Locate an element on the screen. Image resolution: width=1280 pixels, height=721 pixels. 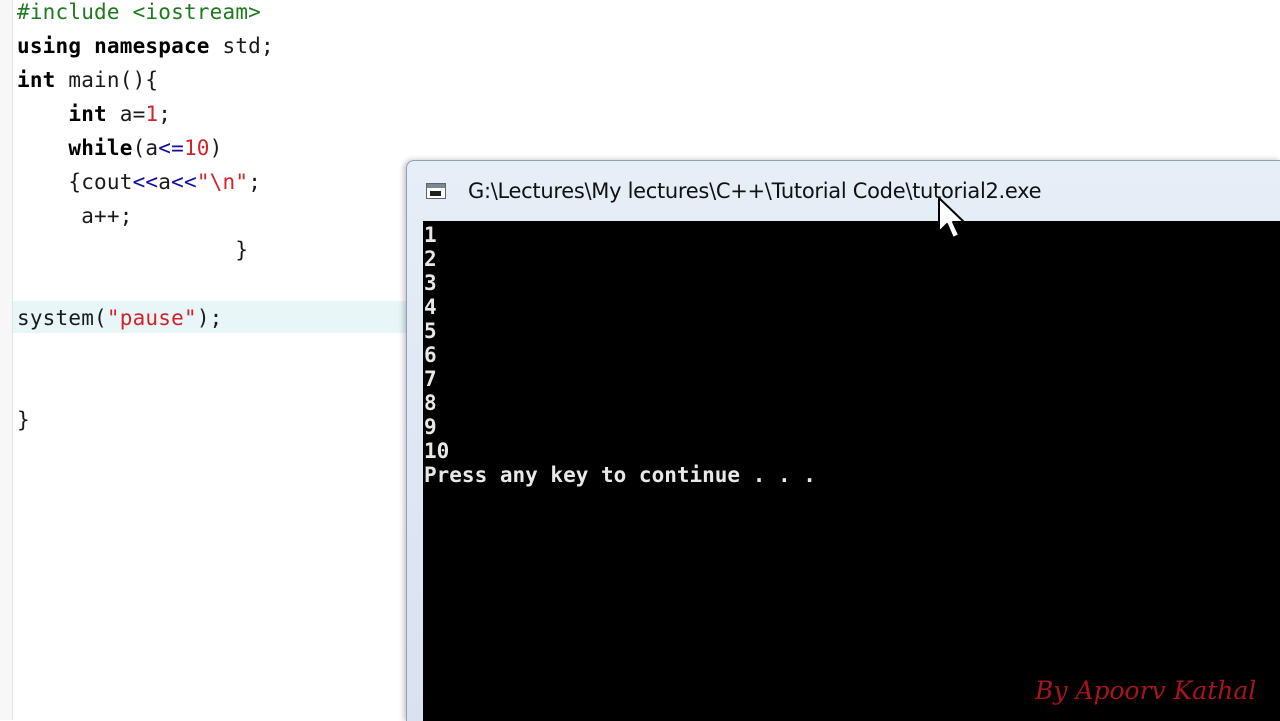
code-token: a is located at coordinates (165, 182).